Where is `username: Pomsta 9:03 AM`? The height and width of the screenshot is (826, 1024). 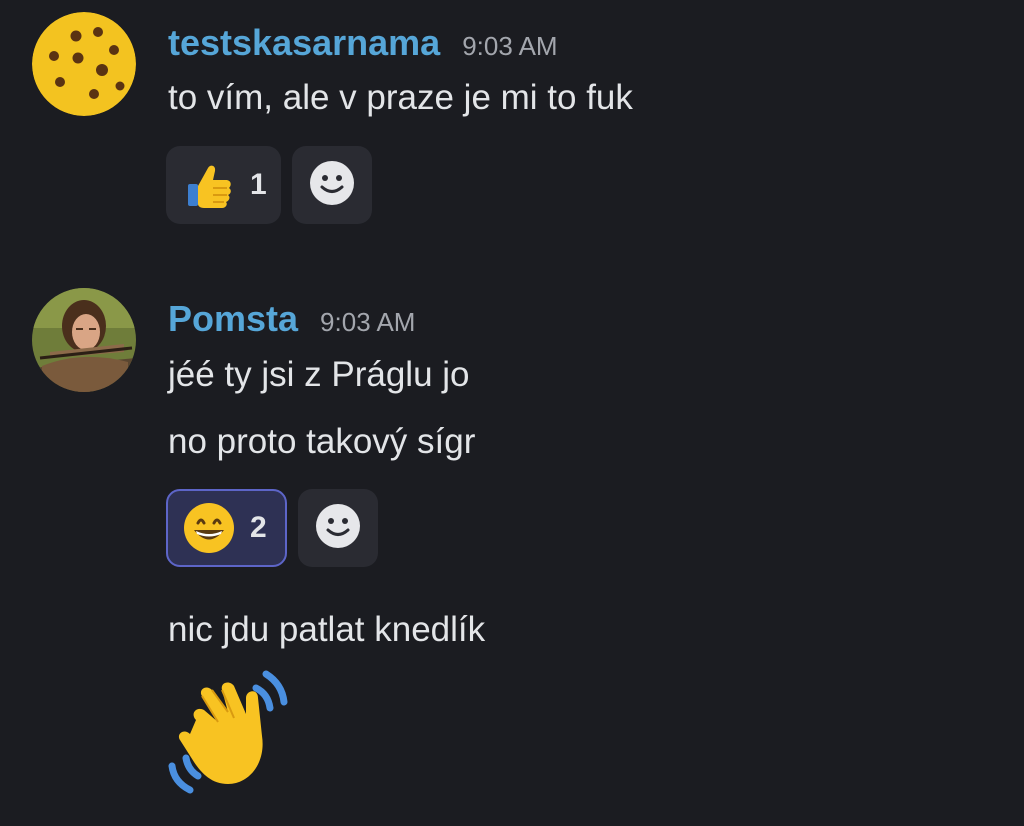 username: Pomsta 9:03 AM is located at coordinates (291, 319).